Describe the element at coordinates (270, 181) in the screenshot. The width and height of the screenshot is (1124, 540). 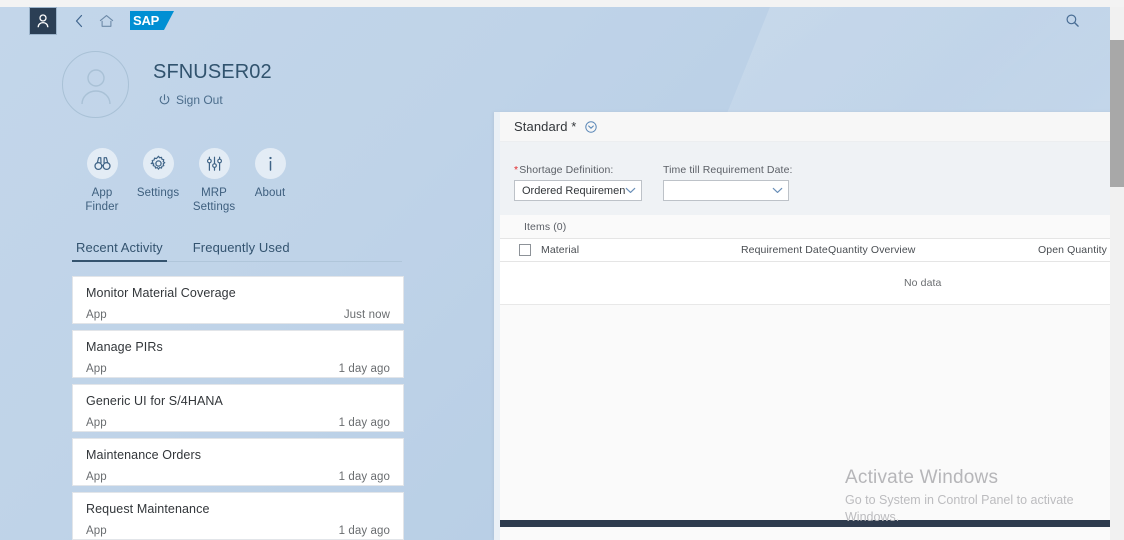
I see `action-about: About` at that location.